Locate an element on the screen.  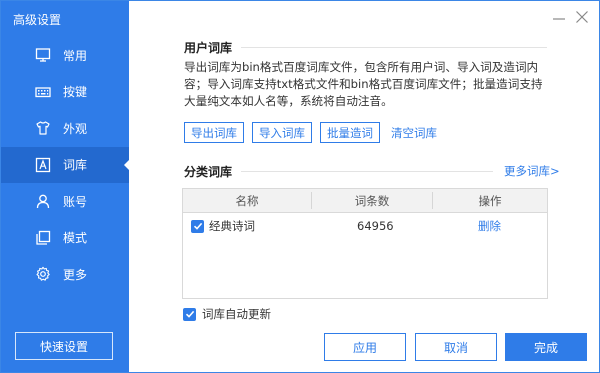
user-icon is located at coordinates (43, 201).